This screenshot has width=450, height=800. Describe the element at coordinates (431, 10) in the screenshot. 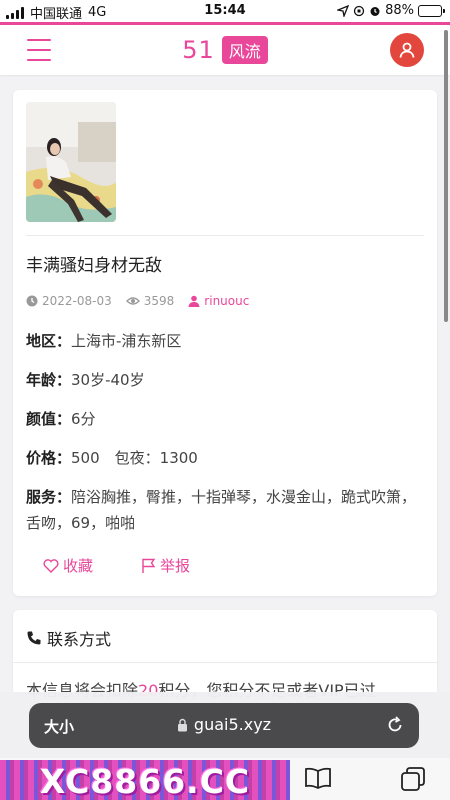

I see `battery-icon` at that location.